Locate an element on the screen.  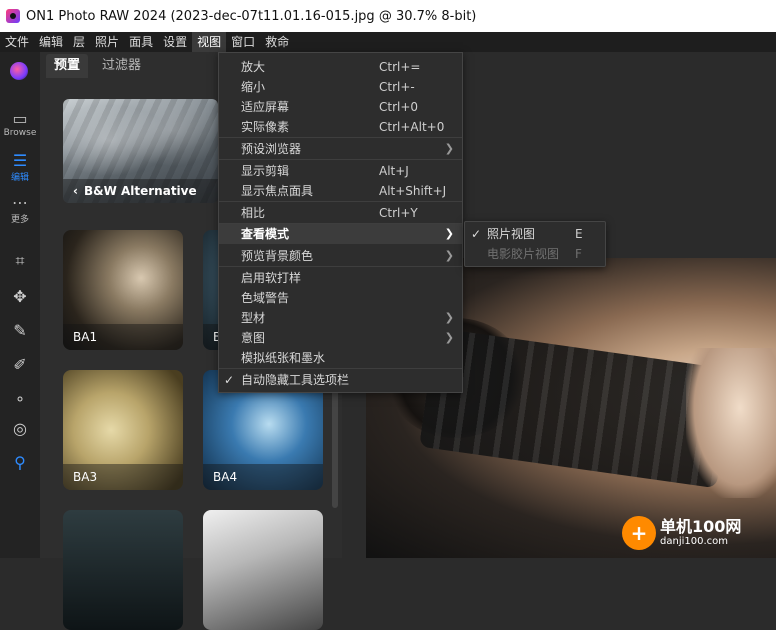
preset-category-header: ‹ B&W Alternative is located at coordinates (140, 151).